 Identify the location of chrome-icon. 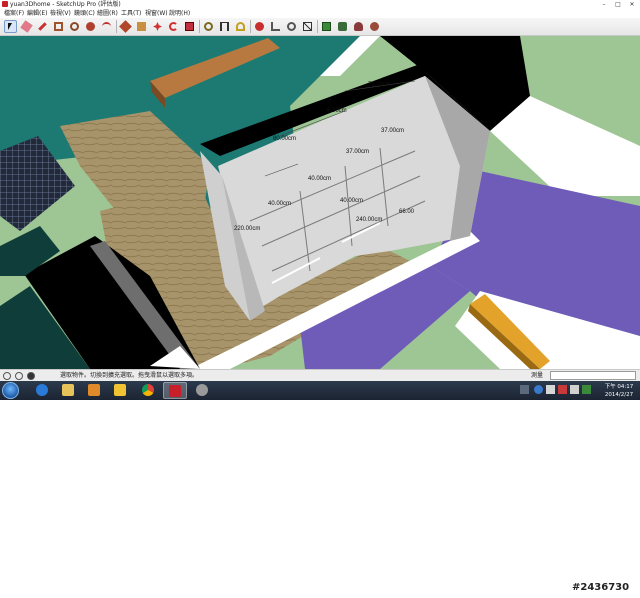
(148, 390).